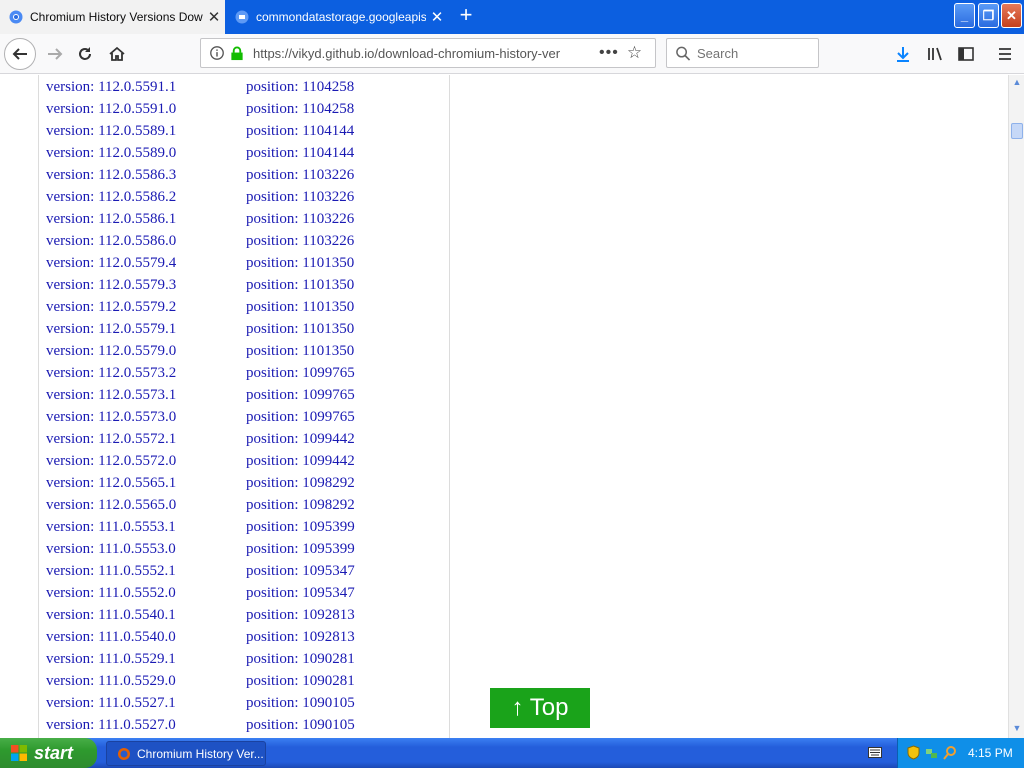 The image size is (1024, 768). Describe the element at coordinates (111, 637) in the screenshot. I see `version-link: version: 111.0.5540.0` at that location.